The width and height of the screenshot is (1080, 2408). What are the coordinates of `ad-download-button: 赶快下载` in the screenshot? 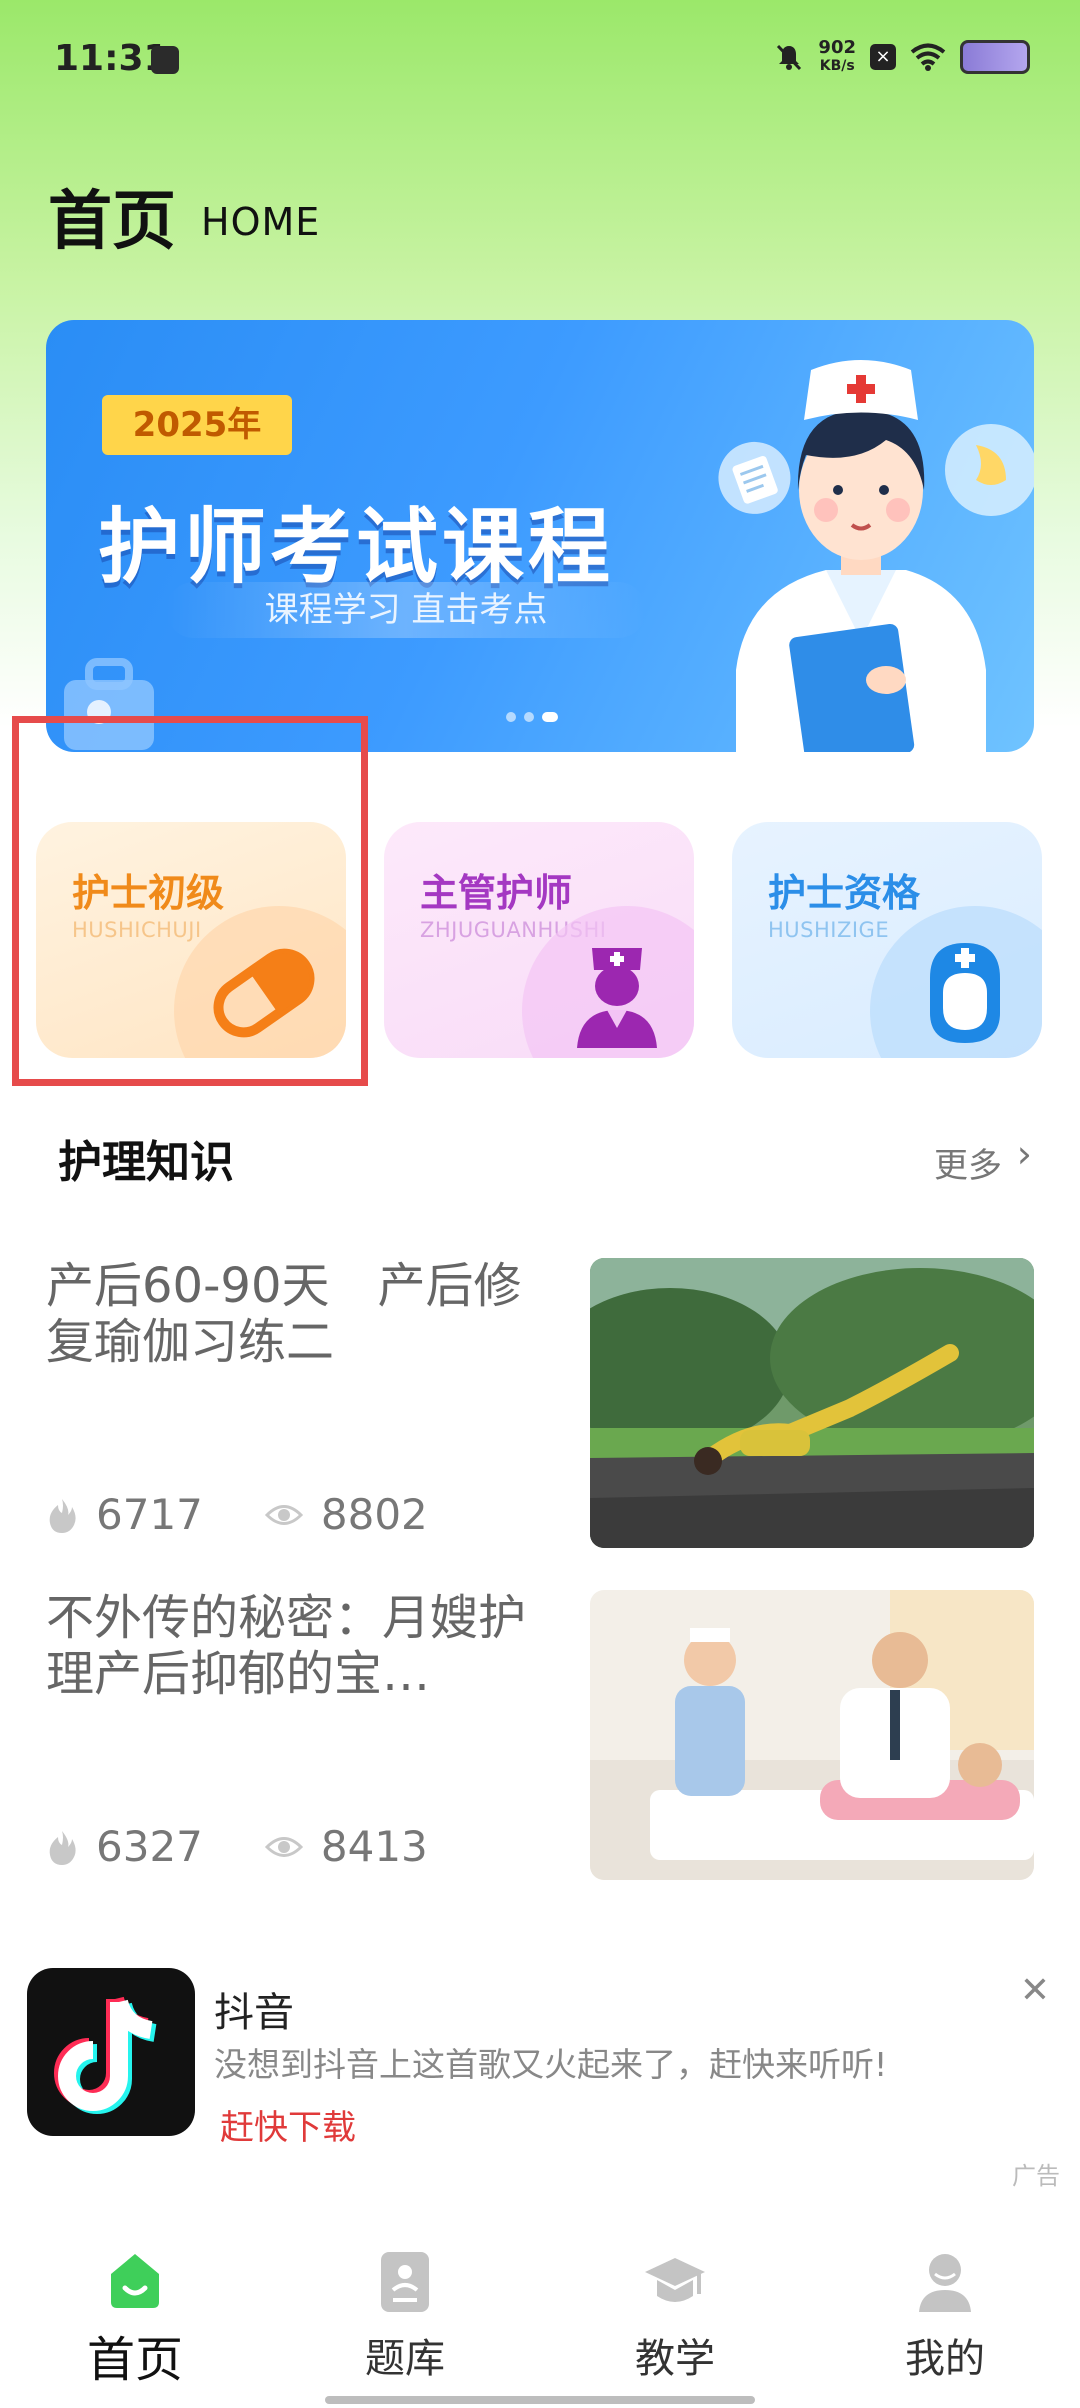 It's located at (288, 2124).